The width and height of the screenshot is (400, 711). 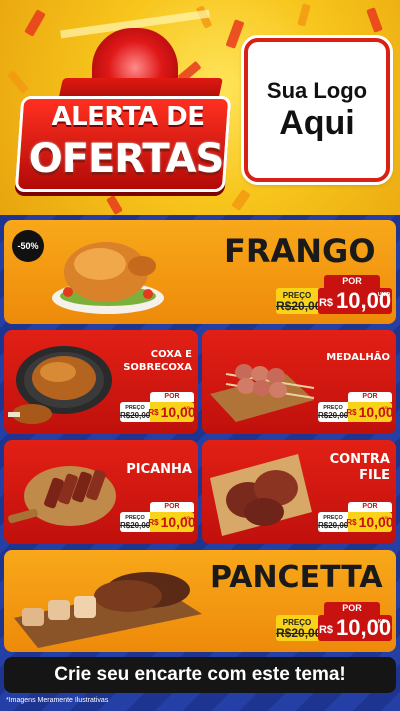 What do you see at coordinates (128, 117) in the screenshot?
I see `banner-title: ALERTA DE` at bounding box center [128, 117].